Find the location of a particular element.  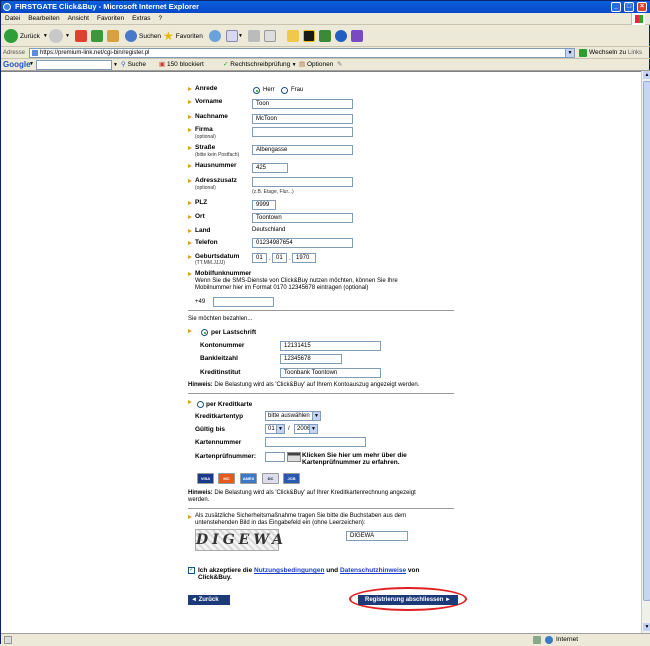

radio-lastschrift is located at coordinates (204, 332).